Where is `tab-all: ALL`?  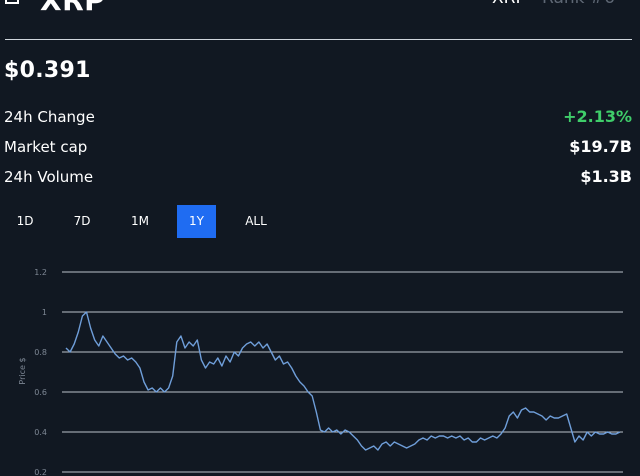 tab-all: ALL is located at coordinates (256, 221).